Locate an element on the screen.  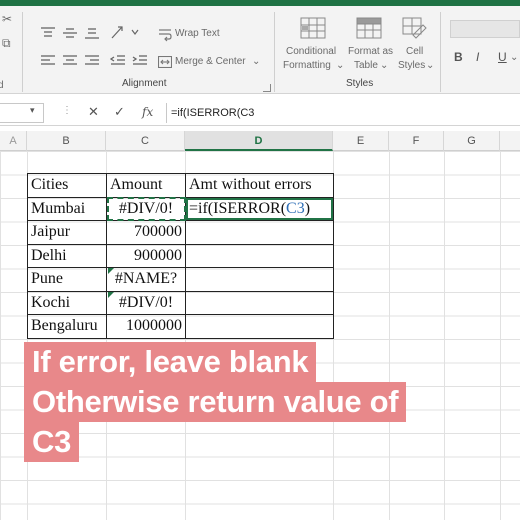
cut-icon: ✂ is located at coordinates (7, 19).